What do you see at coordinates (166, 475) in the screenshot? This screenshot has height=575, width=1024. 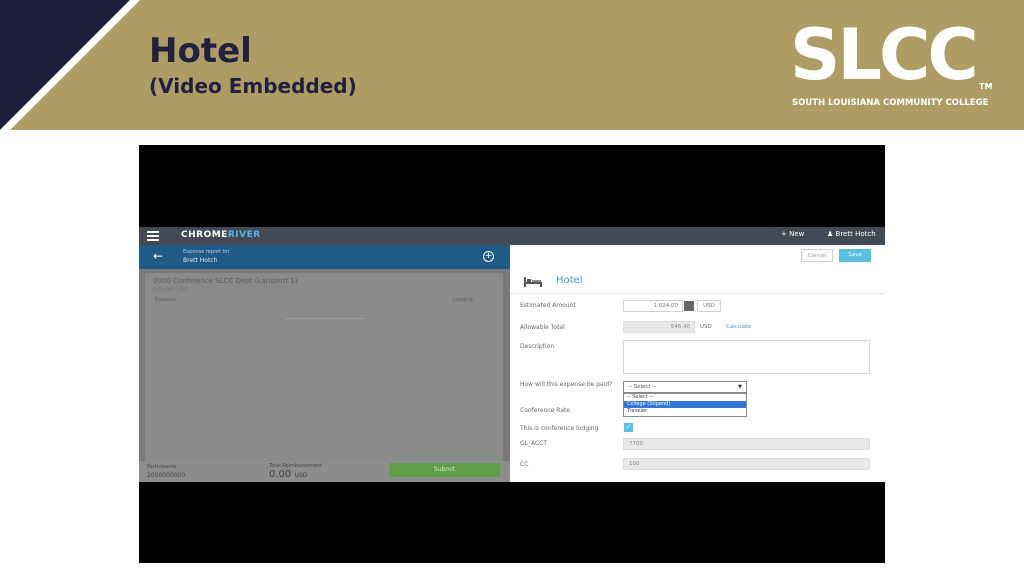 I see `participants-value: 2000000000` at bounding box center [166, 475].